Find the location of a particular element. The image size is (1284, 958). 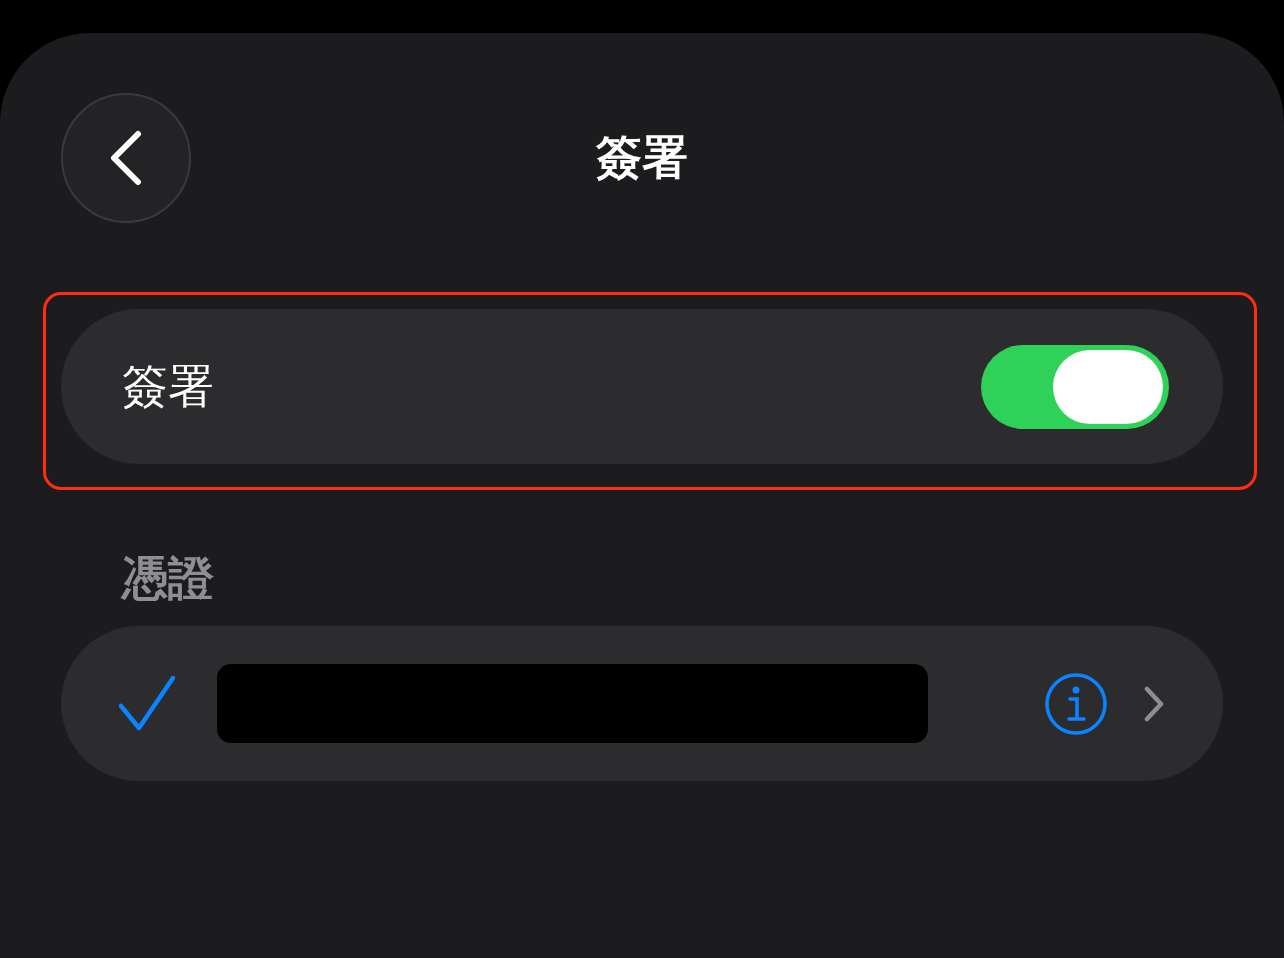

page-title: 簽署 is located at coordinates (642, 157).